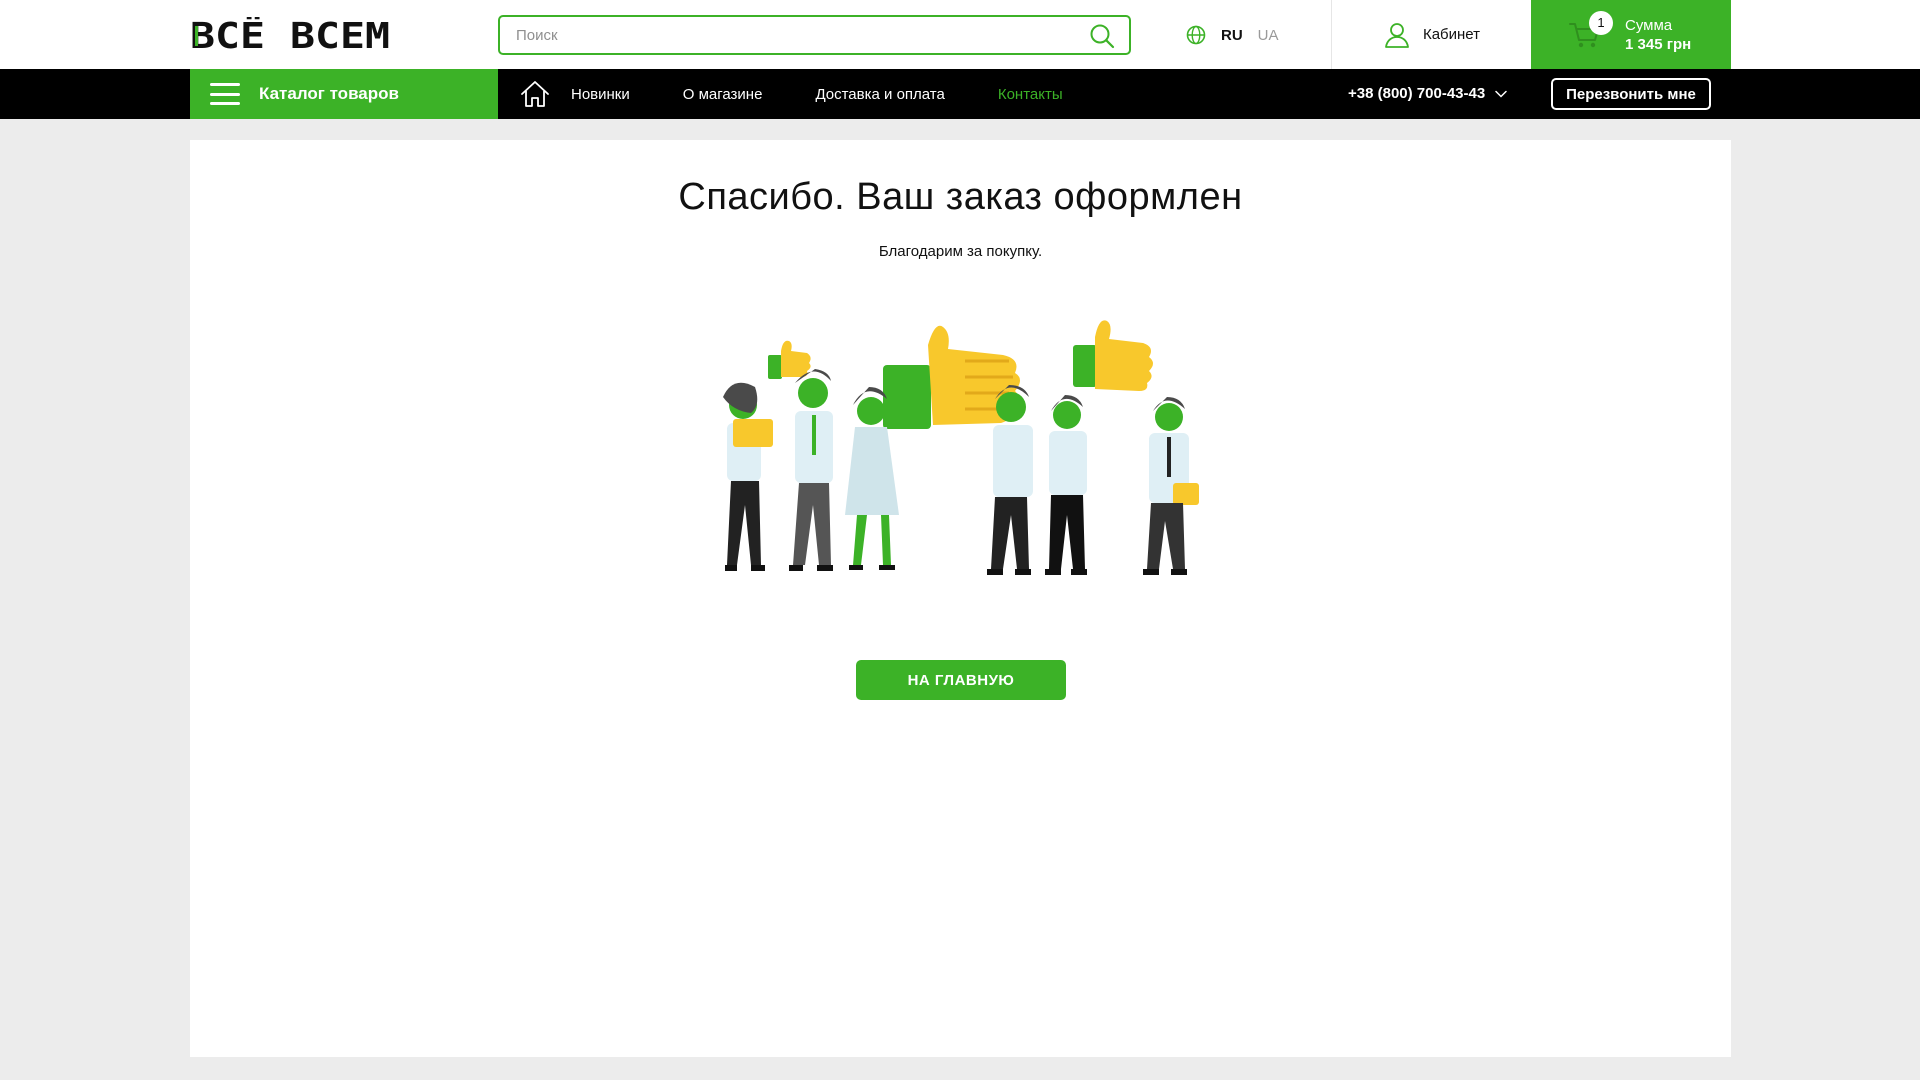 Image resolution: width=1920 pixels, height=1080 pixels. I want to click on top-header: ВСЁ ВСЕМ RU UA Кабинет 1 Сумма, so click(960, 34).